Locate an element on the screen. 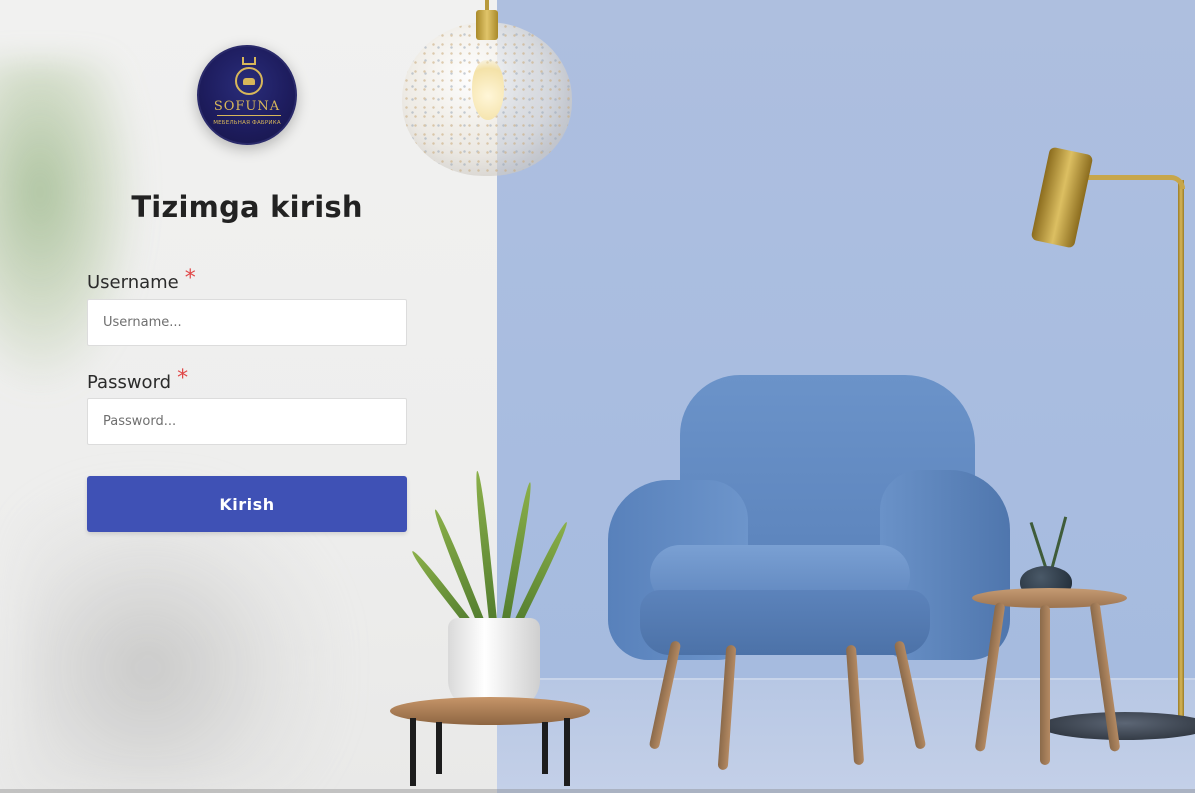 This screenshot has height=793, width=1195. armchair-front is located at coordinates (785, 622).